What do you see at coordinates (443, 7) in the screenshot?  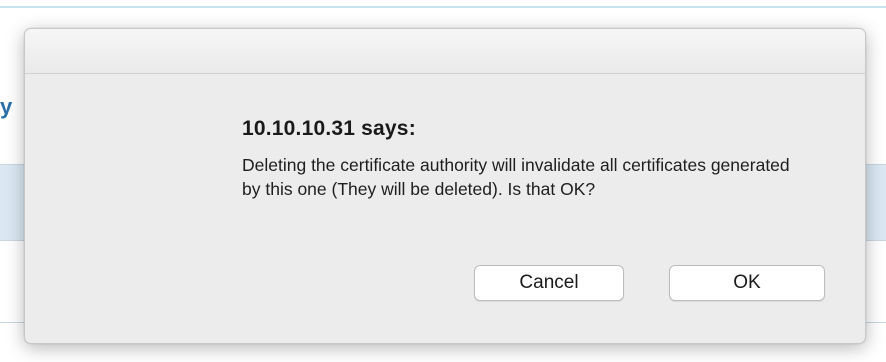 I see `background-top-border` at bounding box center [443, 7].